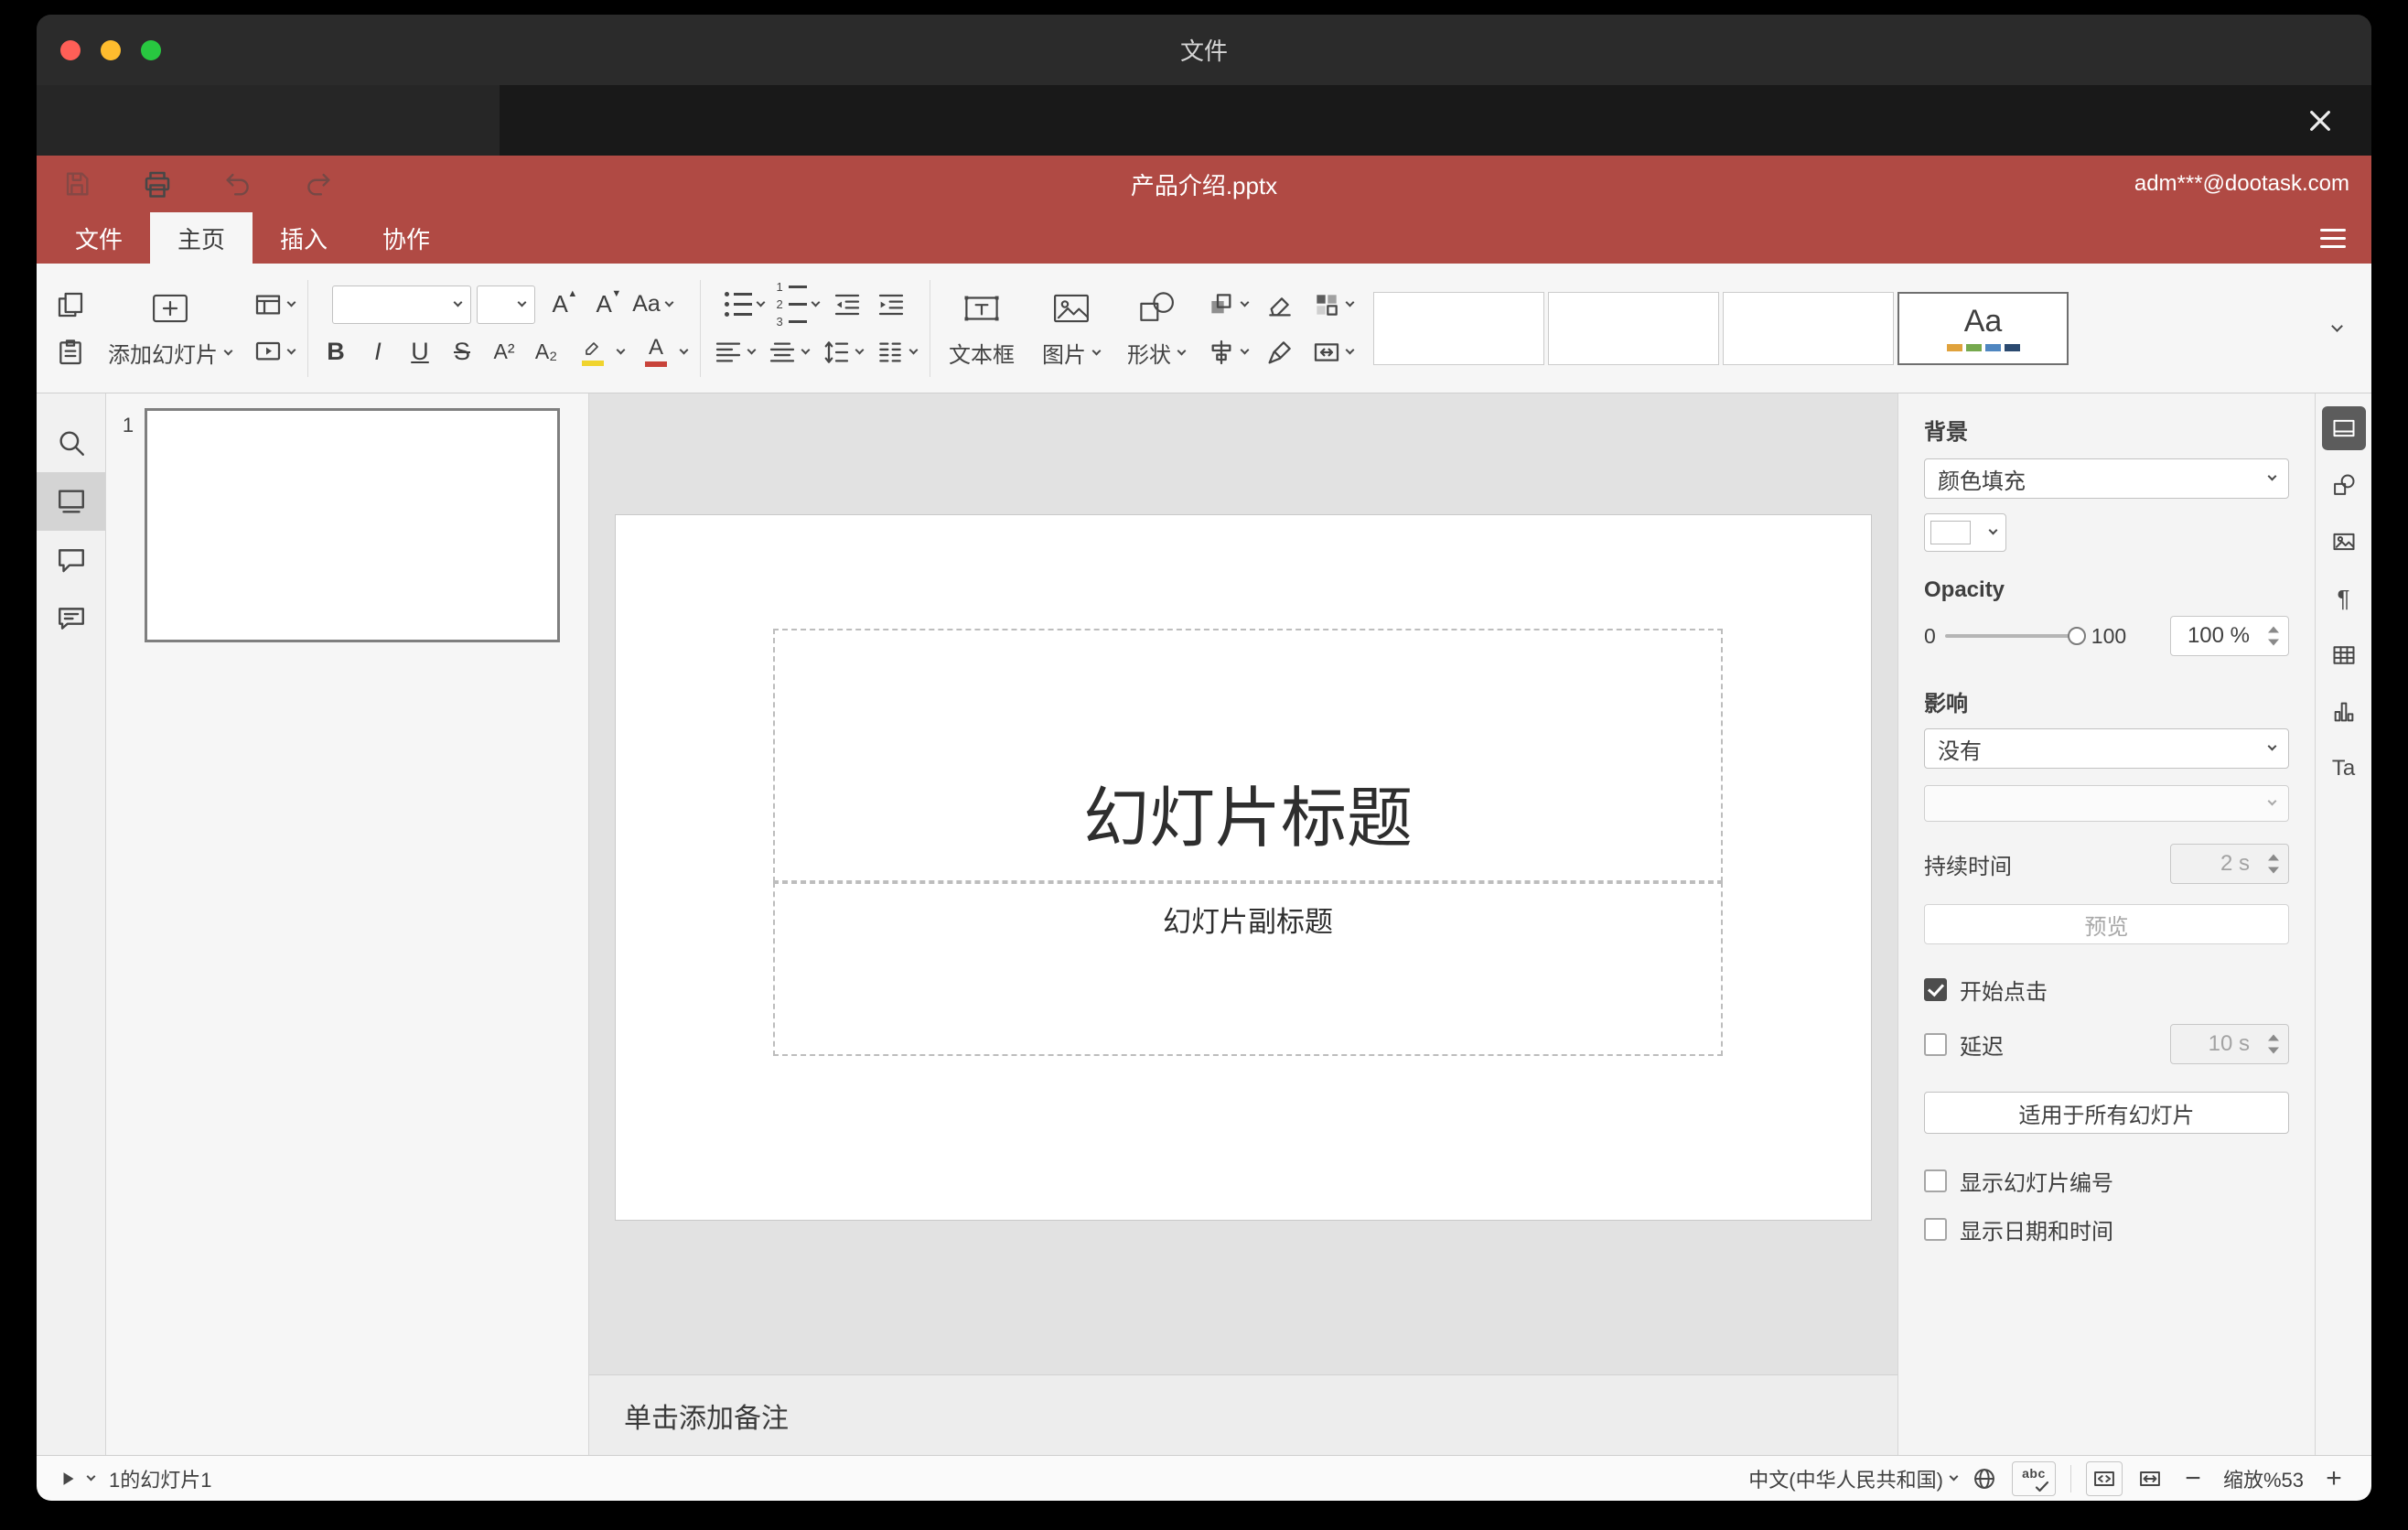 This screenshot has width=2408, height=1530. What do you see at coordinates (2333, 1478) in the screenshot?
I see `zoom-in-button: +` at bounding box center [2333, 1478].